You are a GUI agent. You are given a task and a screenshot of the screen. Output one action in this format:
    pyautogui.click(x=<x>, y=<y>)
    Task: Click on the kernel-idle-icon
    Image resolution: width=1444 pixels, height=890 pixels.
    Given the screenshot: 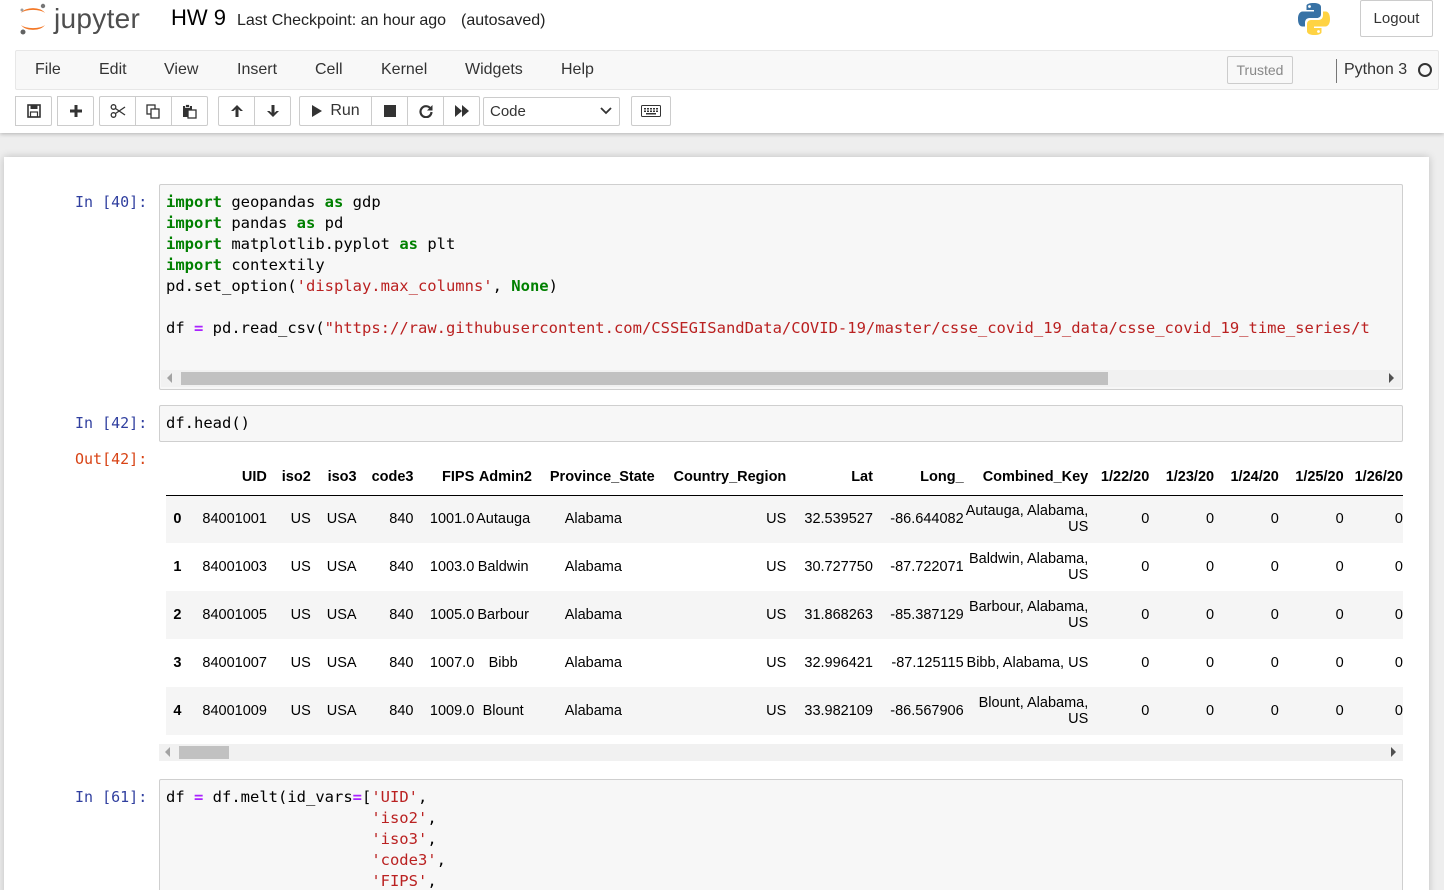 What is the action you would take?
    pyautogui.click(x=1425, y=70)
    